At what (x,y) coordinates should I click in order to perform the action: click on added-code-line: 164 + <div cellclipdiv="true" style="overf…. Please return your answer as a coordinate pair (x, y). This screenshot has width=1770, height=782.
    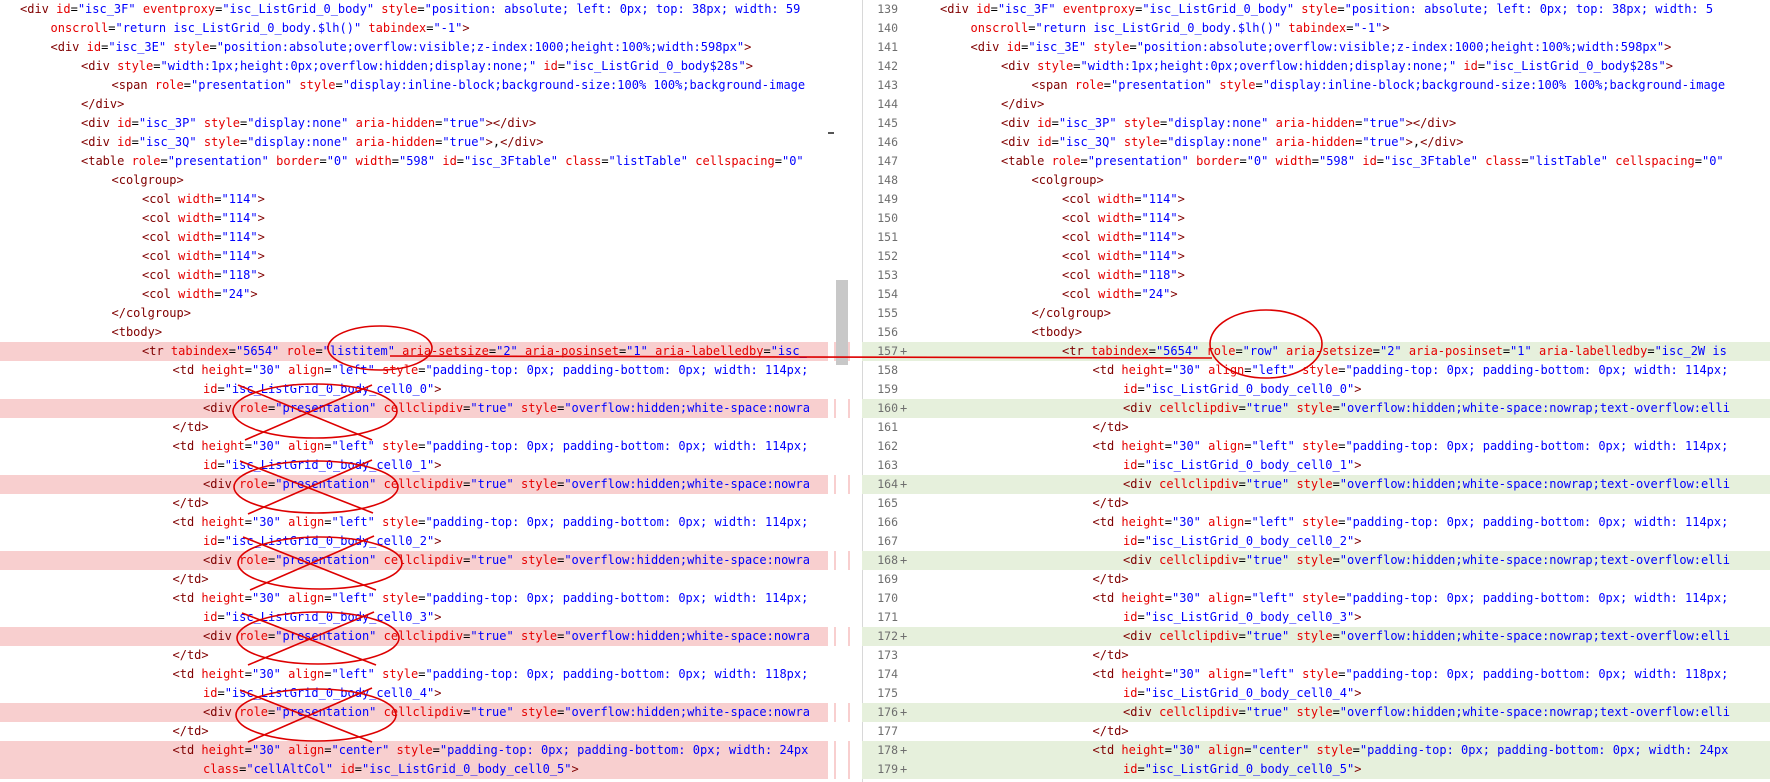
    Looking at the image, I should click on (1316, 484).